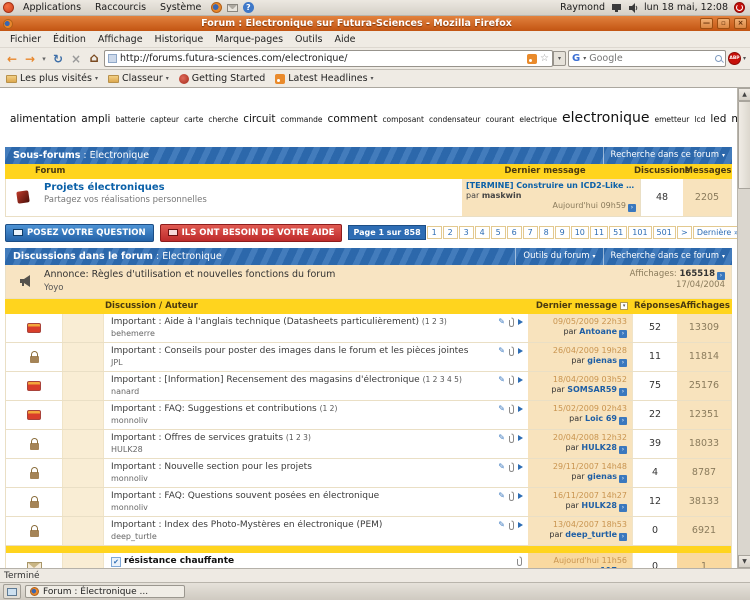 The height and width of the screenshot is (600, 750). What do you see at coordinates (248, 8) in the screenshot?
I see `help-launcher-icon: ?` at bounding box center [248, 8].